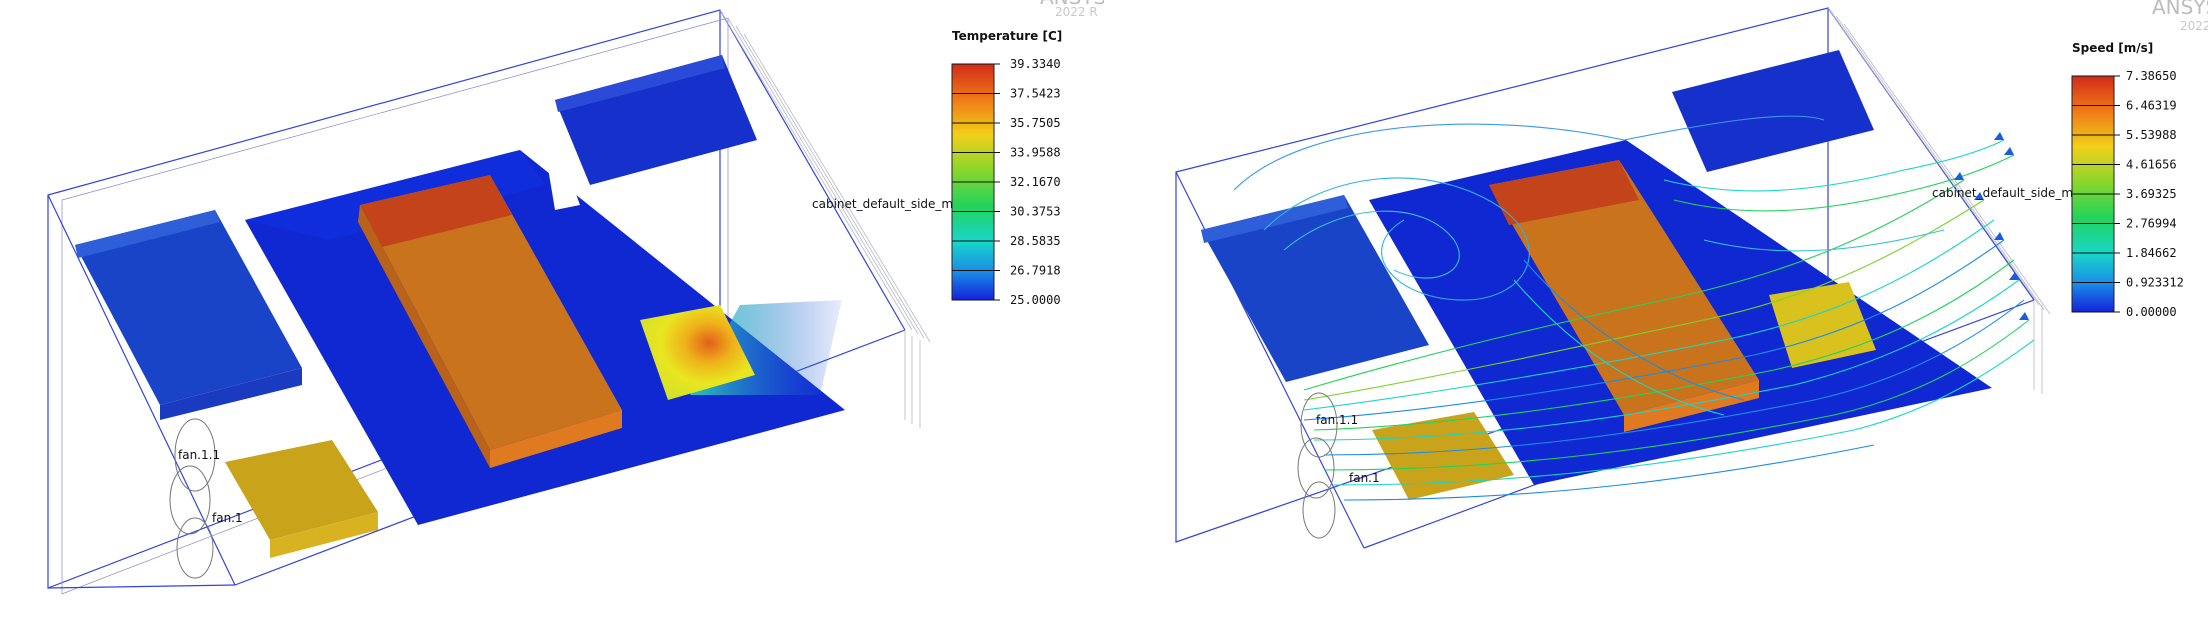  What do you see at coordinates (1991, 226) in the screenshot?
I see `flow-arrows` at bounding box center [1991, 226].